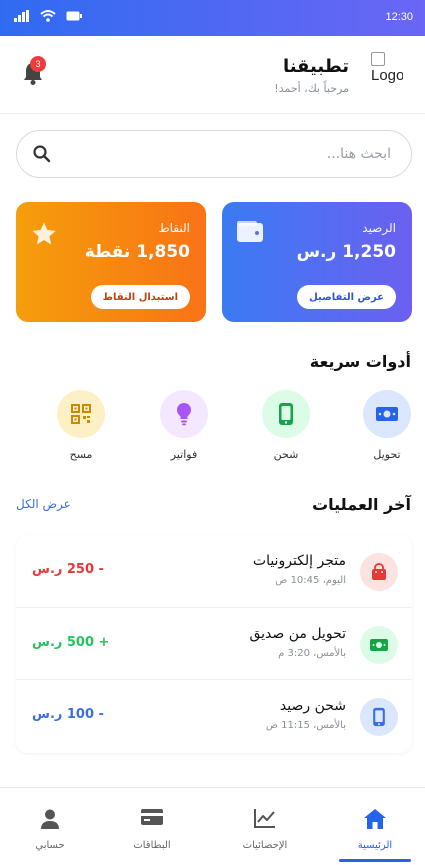 The image size is (425, 865). What do you see at coordinates (361, 504) in the screenshot?
I see `recent-transactions-title: آخر العمليات` at bounding box center [361, 504].